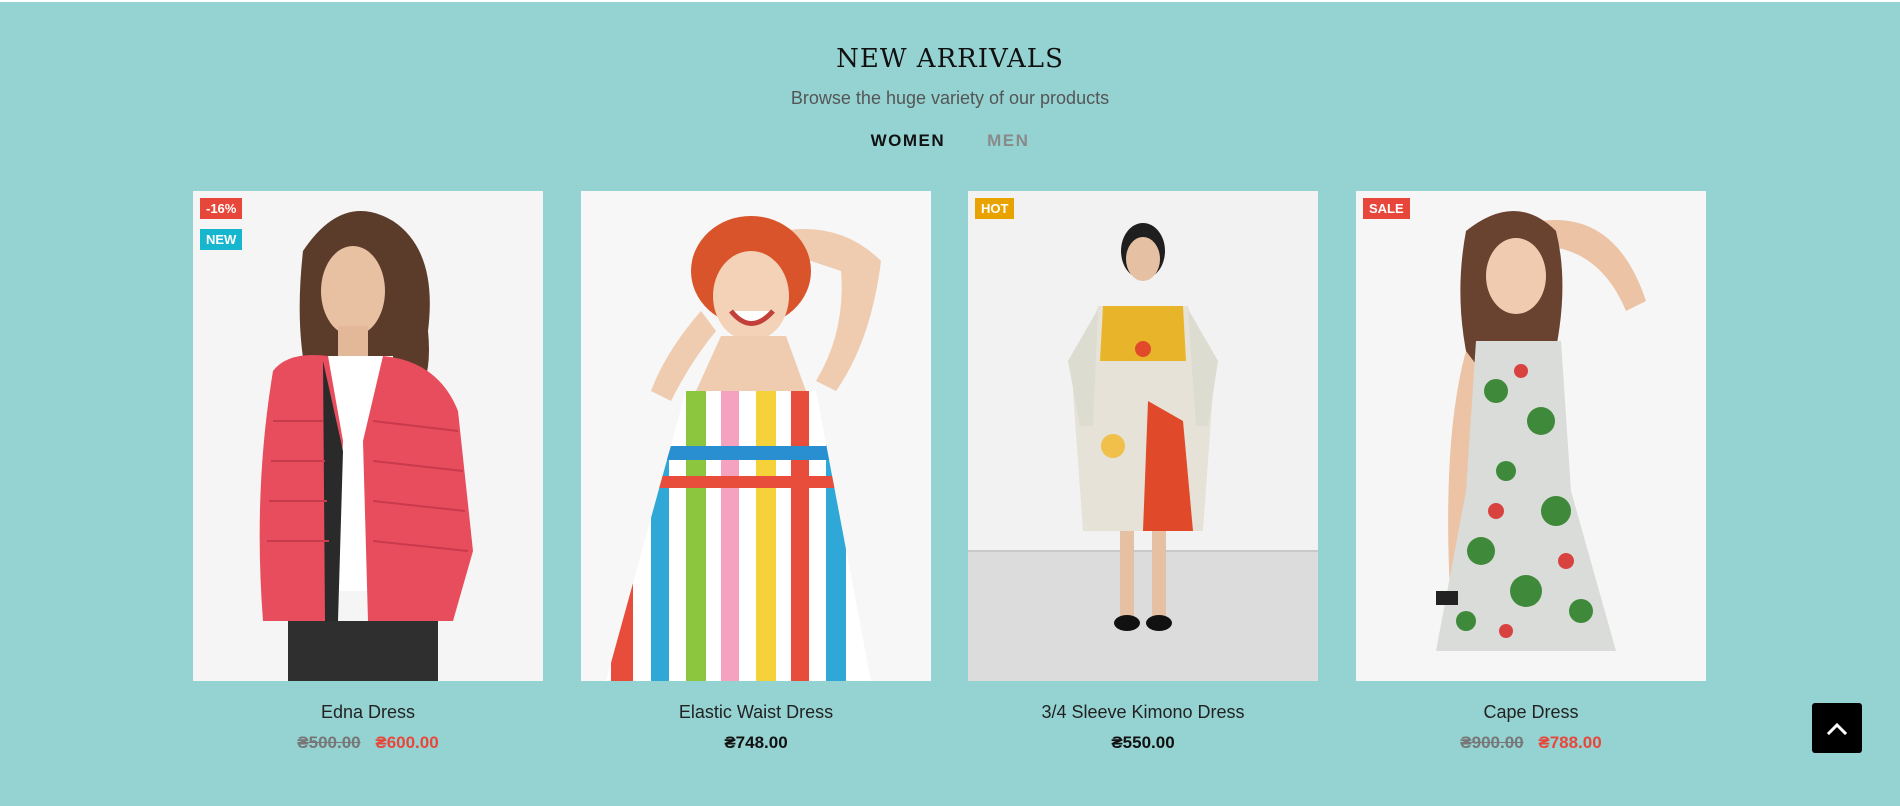 This screenshot has width=1900, height=806. I want to click on product-card: HOT 3/4 Sleeve Kimono Dress ₴550.00, so click(1143, 472).